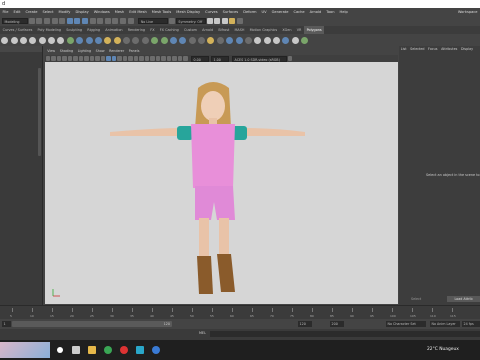  I want to click on merge-icon, so click(192, 40).